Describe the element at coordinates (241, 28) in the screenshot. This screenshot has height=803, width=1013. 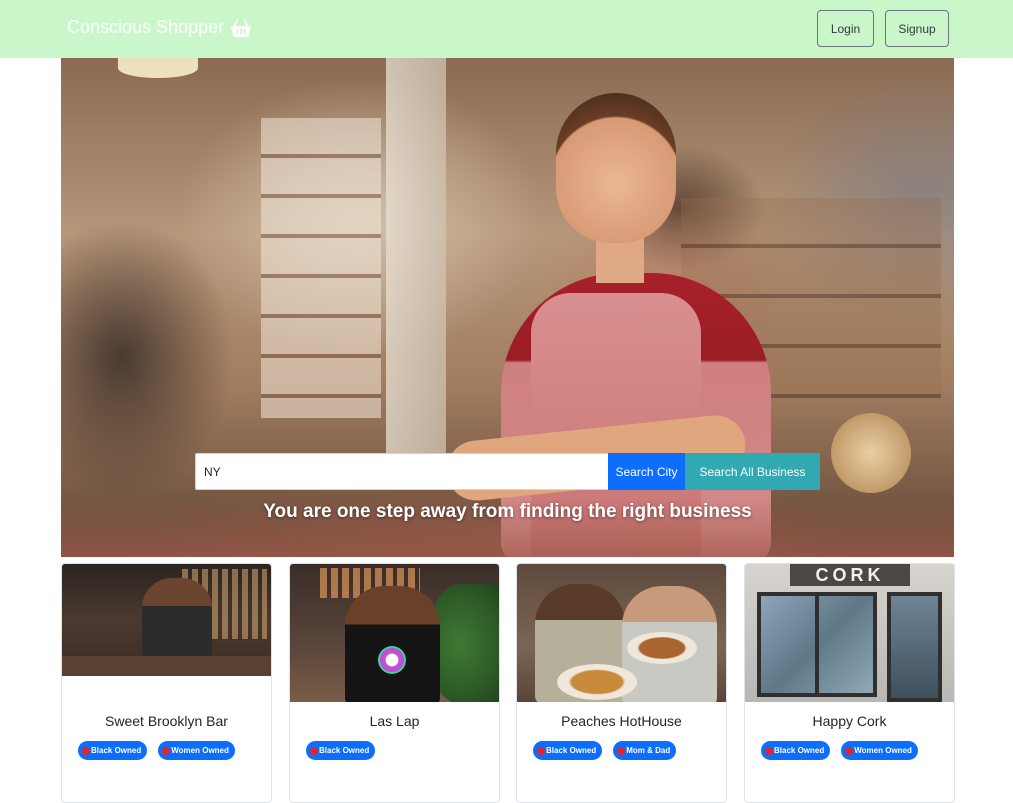
I see `basket-icon` at that location.